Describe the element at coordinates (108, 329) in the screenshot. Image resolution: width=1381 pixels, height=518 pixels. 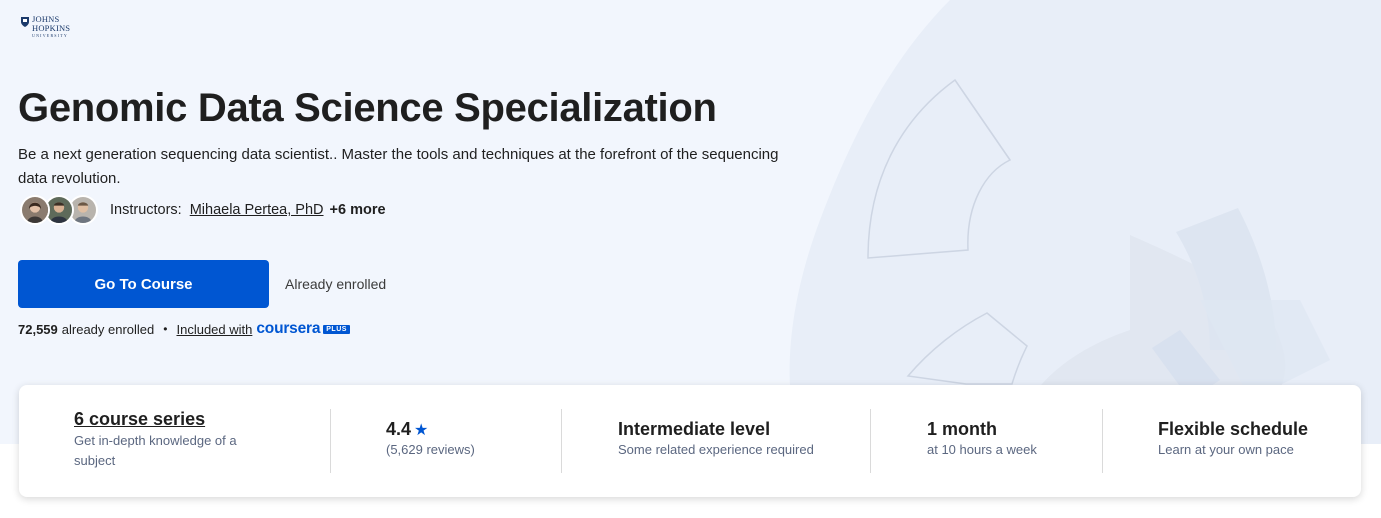
I see `enrolled-suffix: already enrolled` at that location.